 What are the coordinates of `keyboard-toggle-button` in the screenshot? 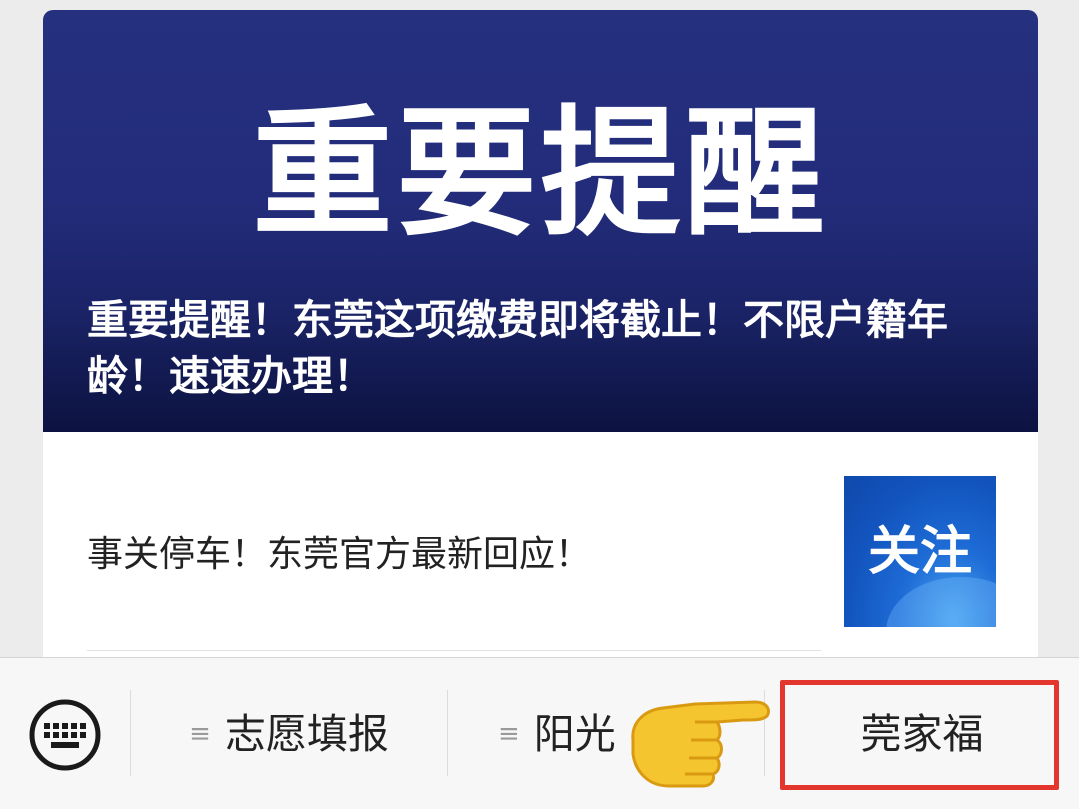 It's located at (65, 733).